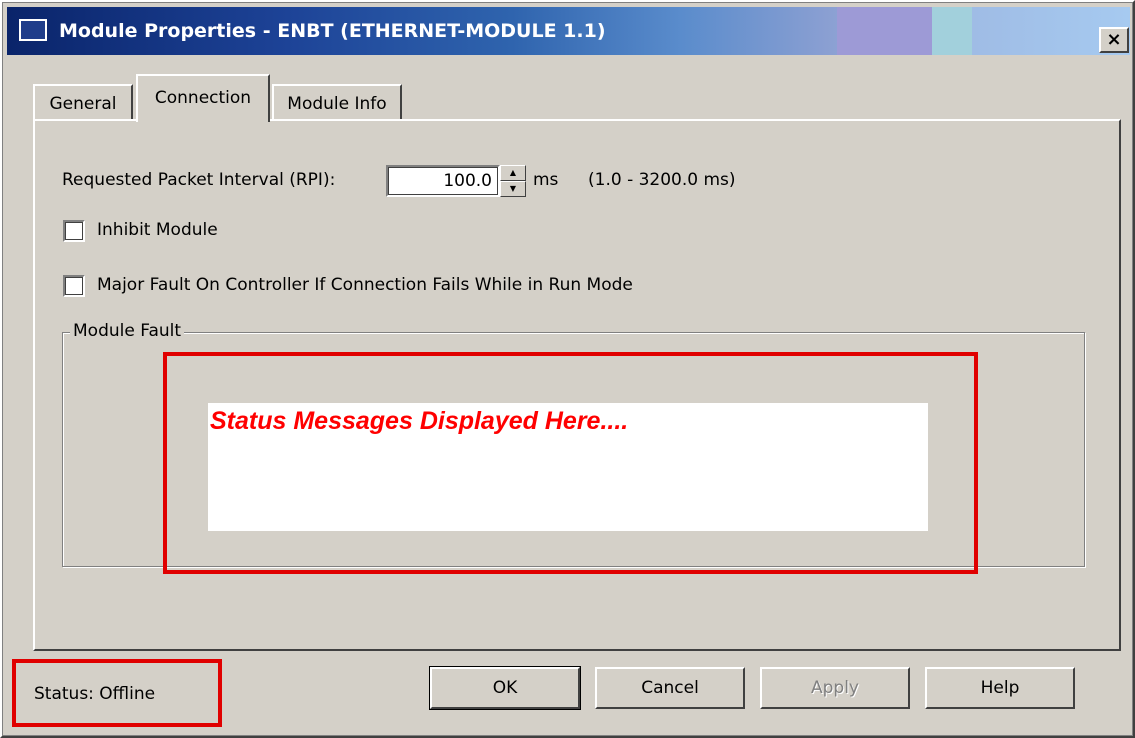 The image size is (1135, 738). Describe the element at coordinates (83, 102) in the screenshot. I see `tab-general: General` at that location.